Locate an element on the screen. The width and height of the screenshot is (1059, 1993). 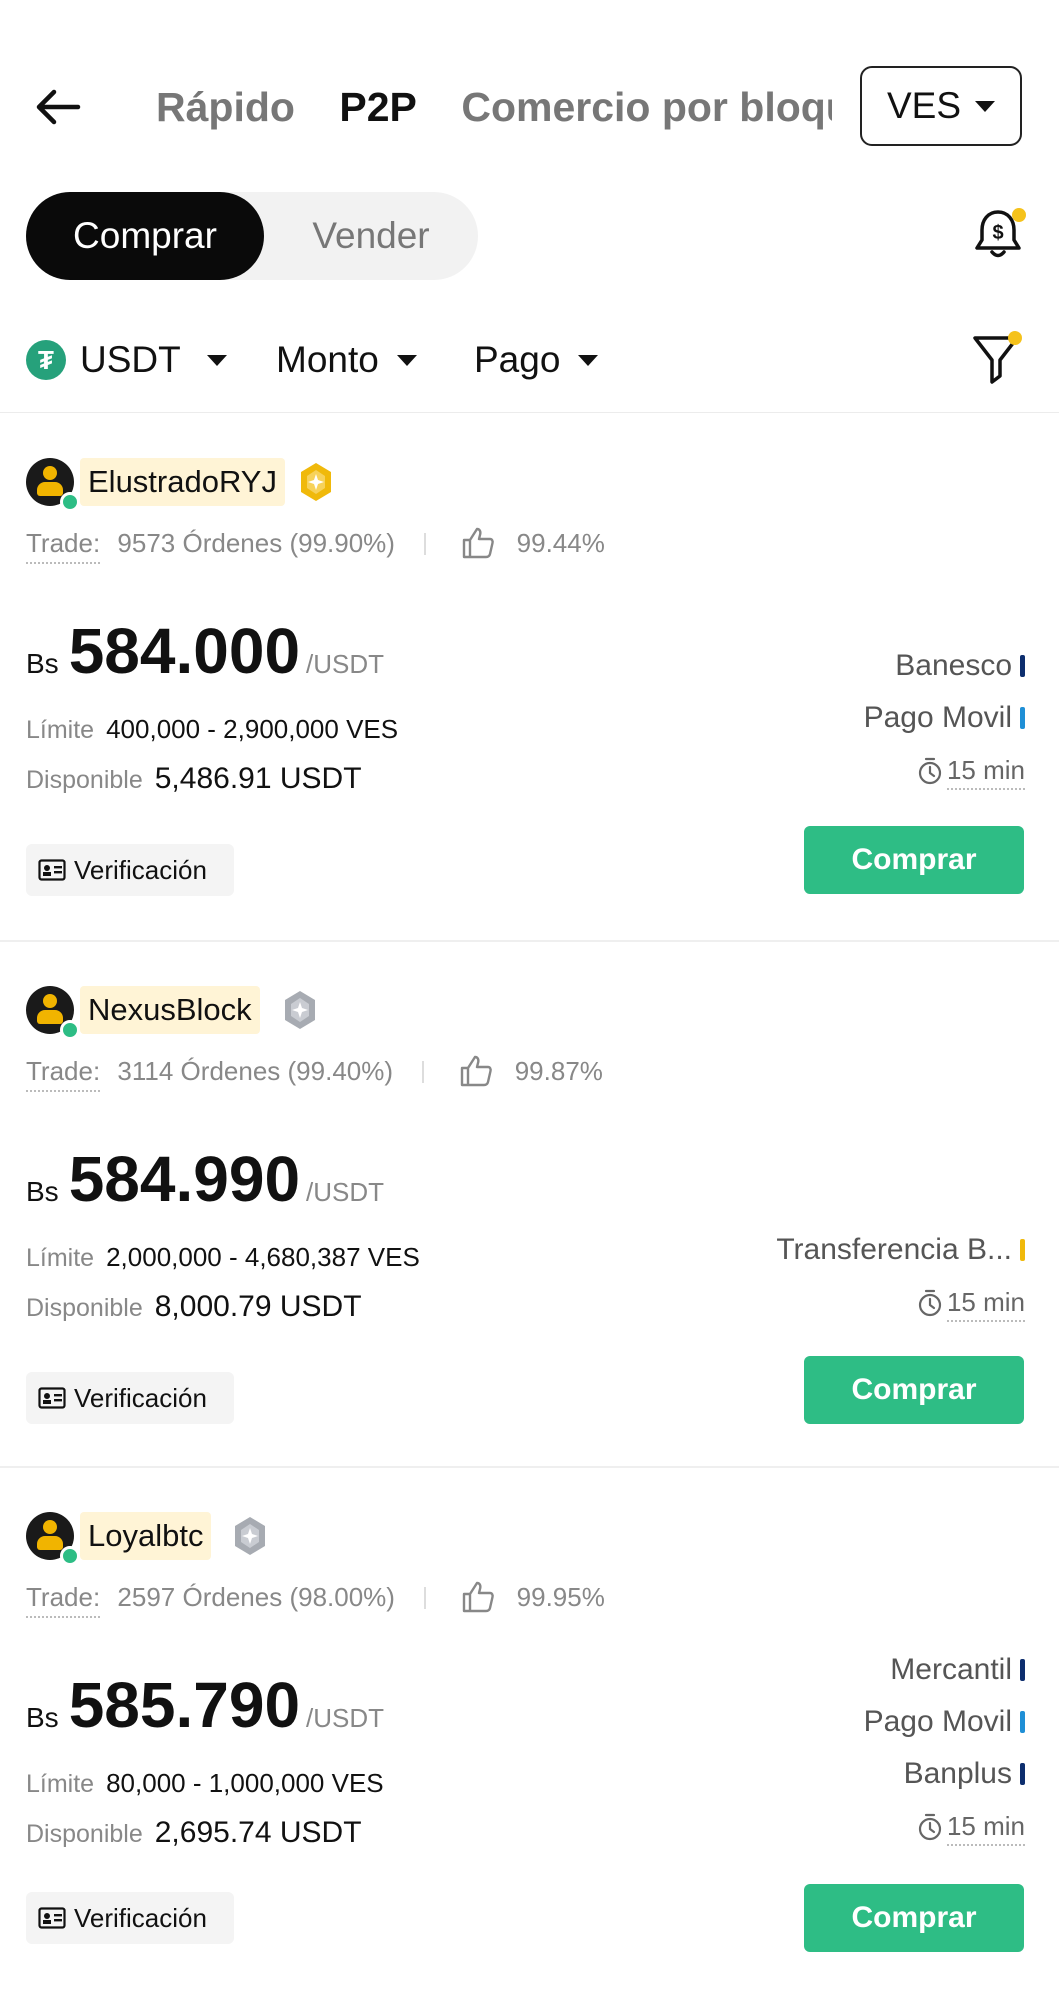
tab-p2p: P2P is located at coordinates (378, 107).